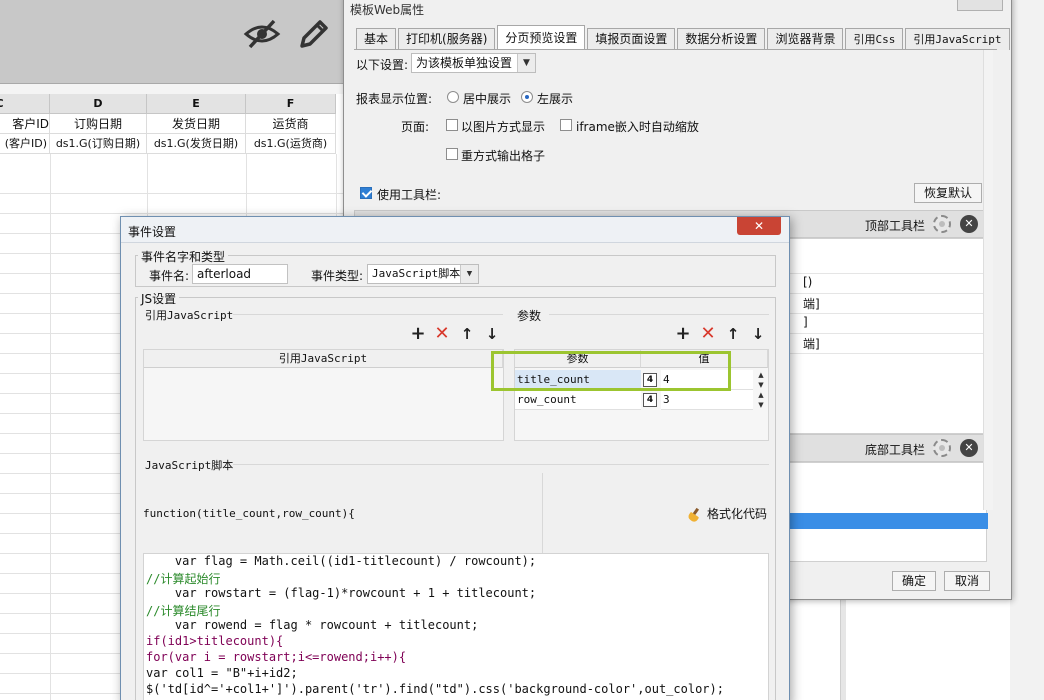  Describe the element at coordinates (541, 37) in the screenshot. I see `tab-page-preview: 分页预览设置` at that location.